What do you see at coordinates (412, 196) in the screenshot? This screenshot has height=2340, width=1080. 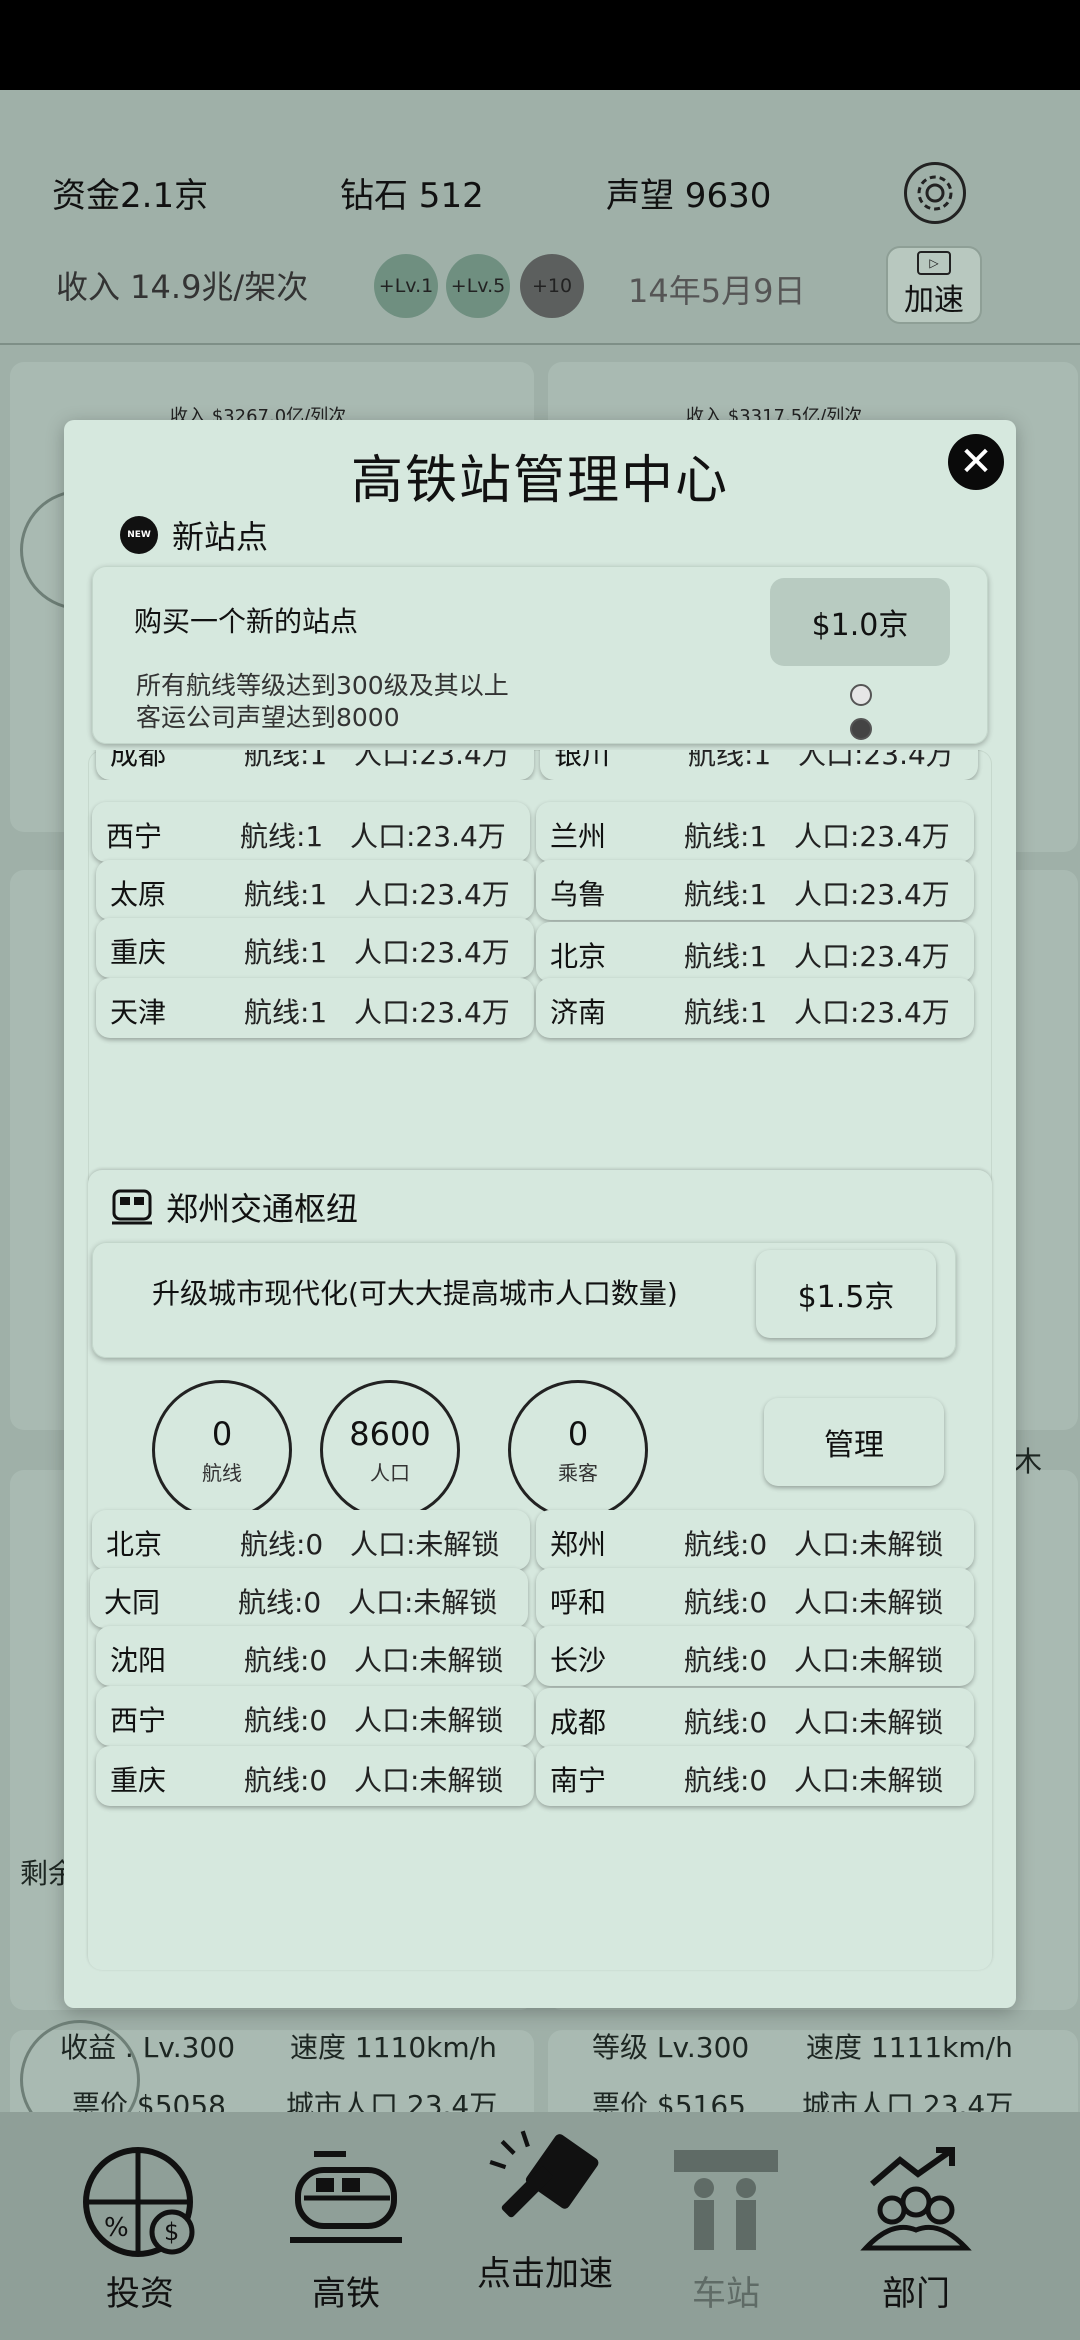 I see `diamonds-label: 钻石 512` at bounding box center [412, 196].